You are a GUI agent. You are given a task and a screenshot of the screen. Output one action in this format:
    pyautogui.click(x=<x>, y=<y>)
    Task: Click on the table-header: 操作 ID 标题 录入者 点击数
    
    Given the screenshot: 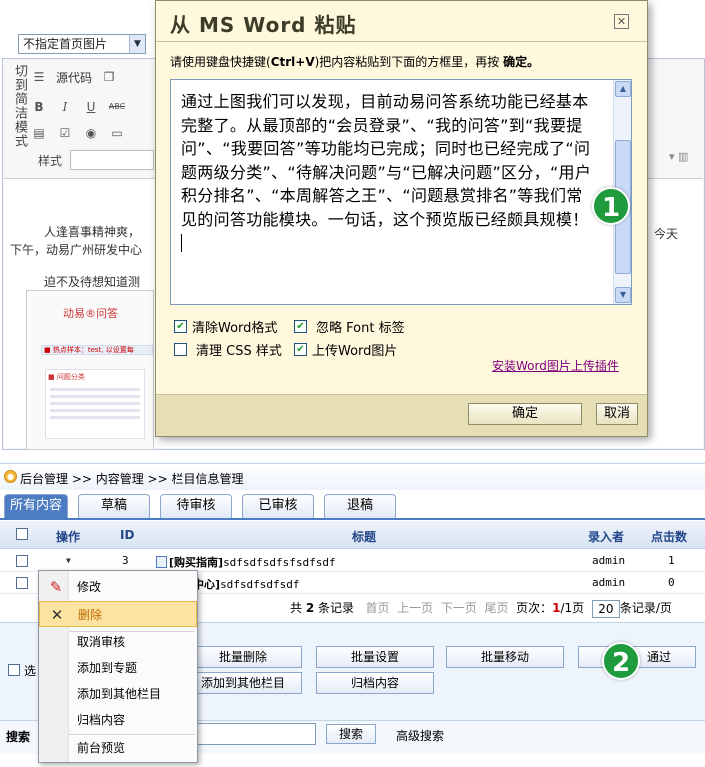 What is the action you would take?
    pyautogui.click(x=352, y=535)
    